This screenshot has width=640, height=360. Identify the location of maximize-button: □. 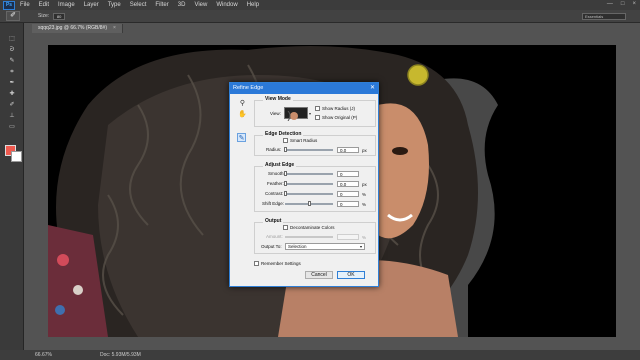
(623, 4).